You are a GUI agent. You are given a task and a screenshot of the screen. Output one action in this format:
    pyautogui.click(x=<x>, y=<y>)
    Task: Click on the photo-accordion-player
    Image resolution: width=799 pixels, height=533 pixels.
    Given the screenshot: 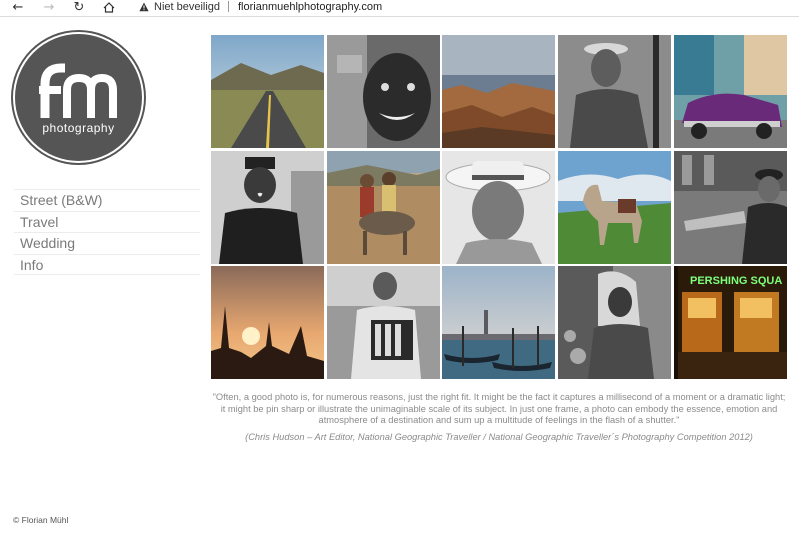 What is the action you would take?
    pyautogui.click(x=383, y=322)
    